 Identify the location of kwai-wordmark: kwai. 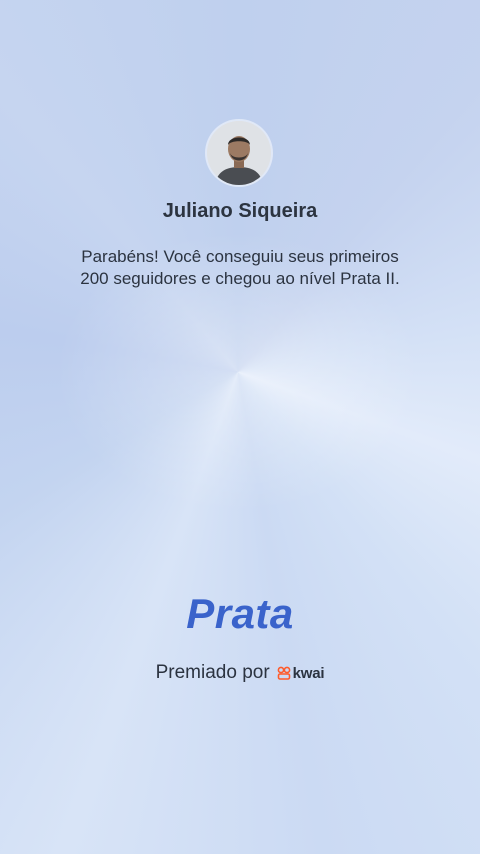
(308, 673).